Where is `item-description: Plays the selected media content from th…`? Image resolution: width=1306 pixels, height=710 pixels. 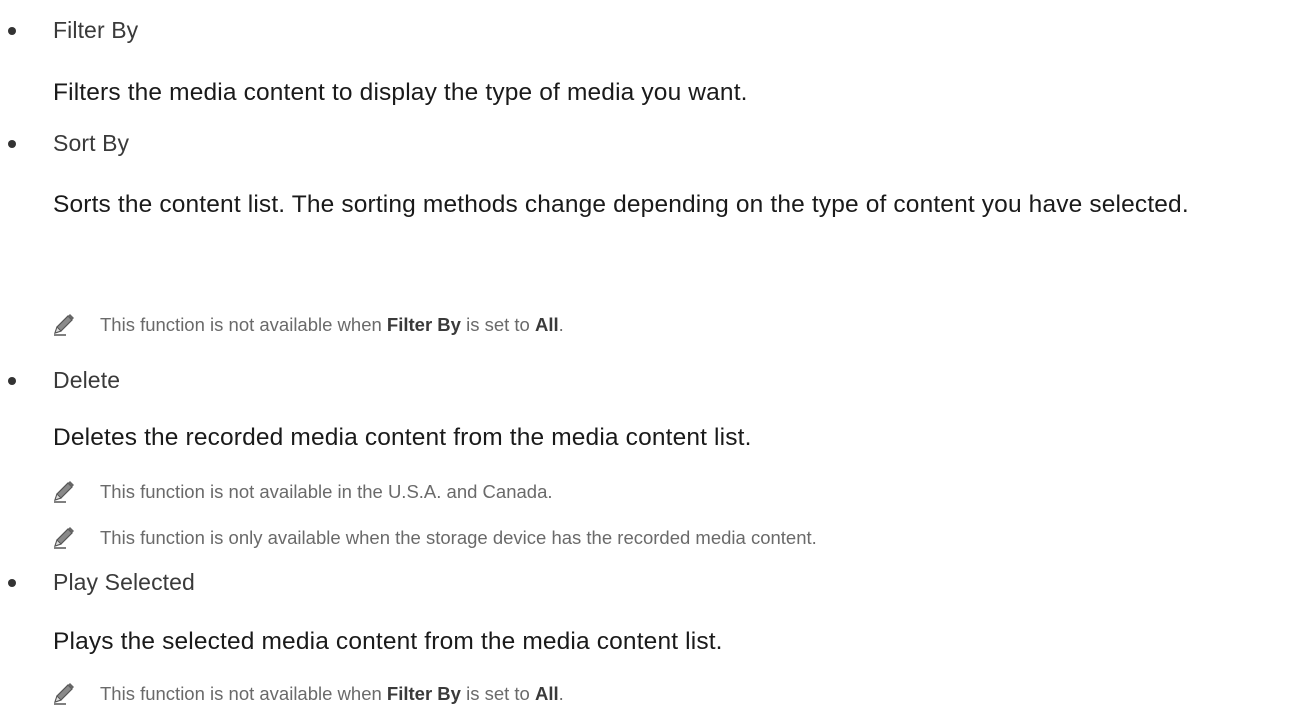
item-description: Plays the selected media content from th… is located at coordinates (388, 641).